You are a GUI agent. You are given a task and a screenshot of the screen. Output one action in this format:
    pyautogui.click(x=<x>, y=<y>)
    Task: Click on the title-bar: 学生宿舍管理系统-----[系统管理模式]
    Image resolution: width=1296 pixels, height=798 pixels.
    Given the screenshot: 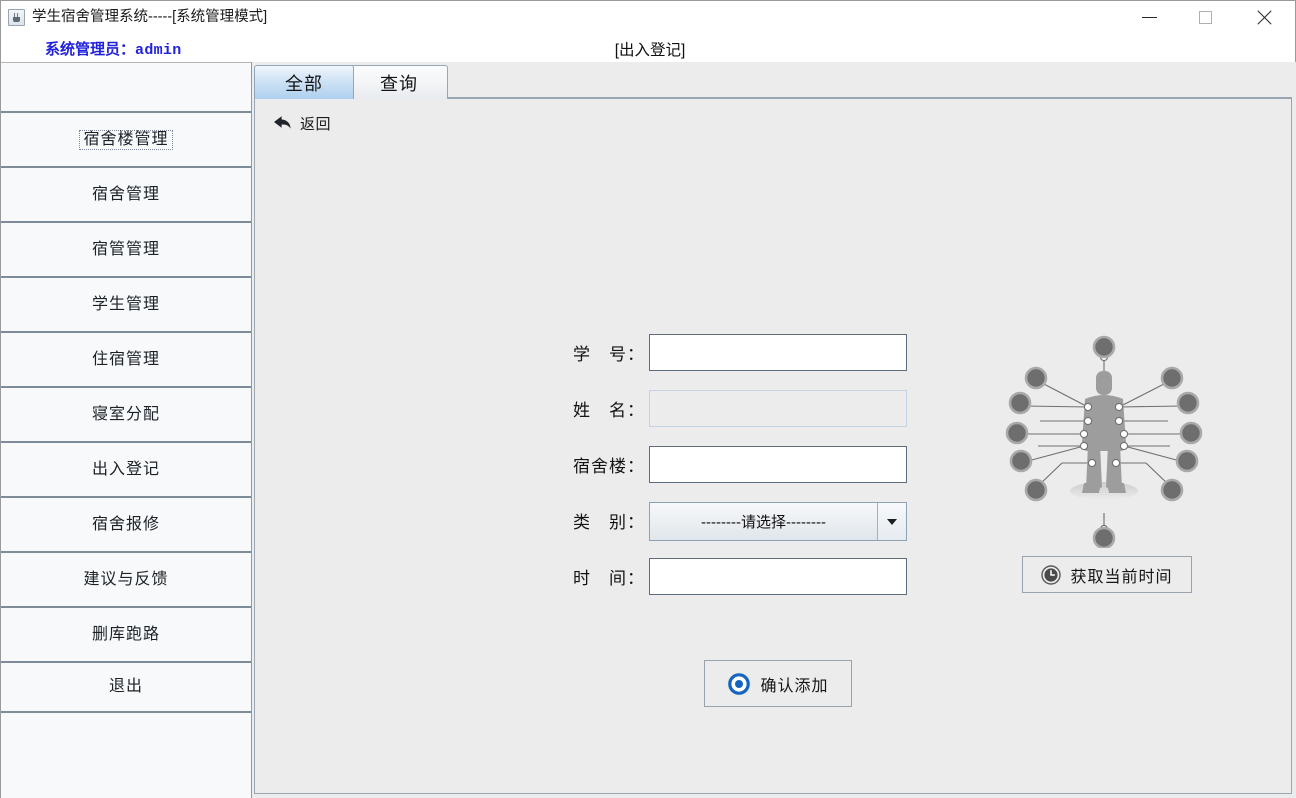 What is the action you would take?
    pyautogui.click(x=648, y=17)
    